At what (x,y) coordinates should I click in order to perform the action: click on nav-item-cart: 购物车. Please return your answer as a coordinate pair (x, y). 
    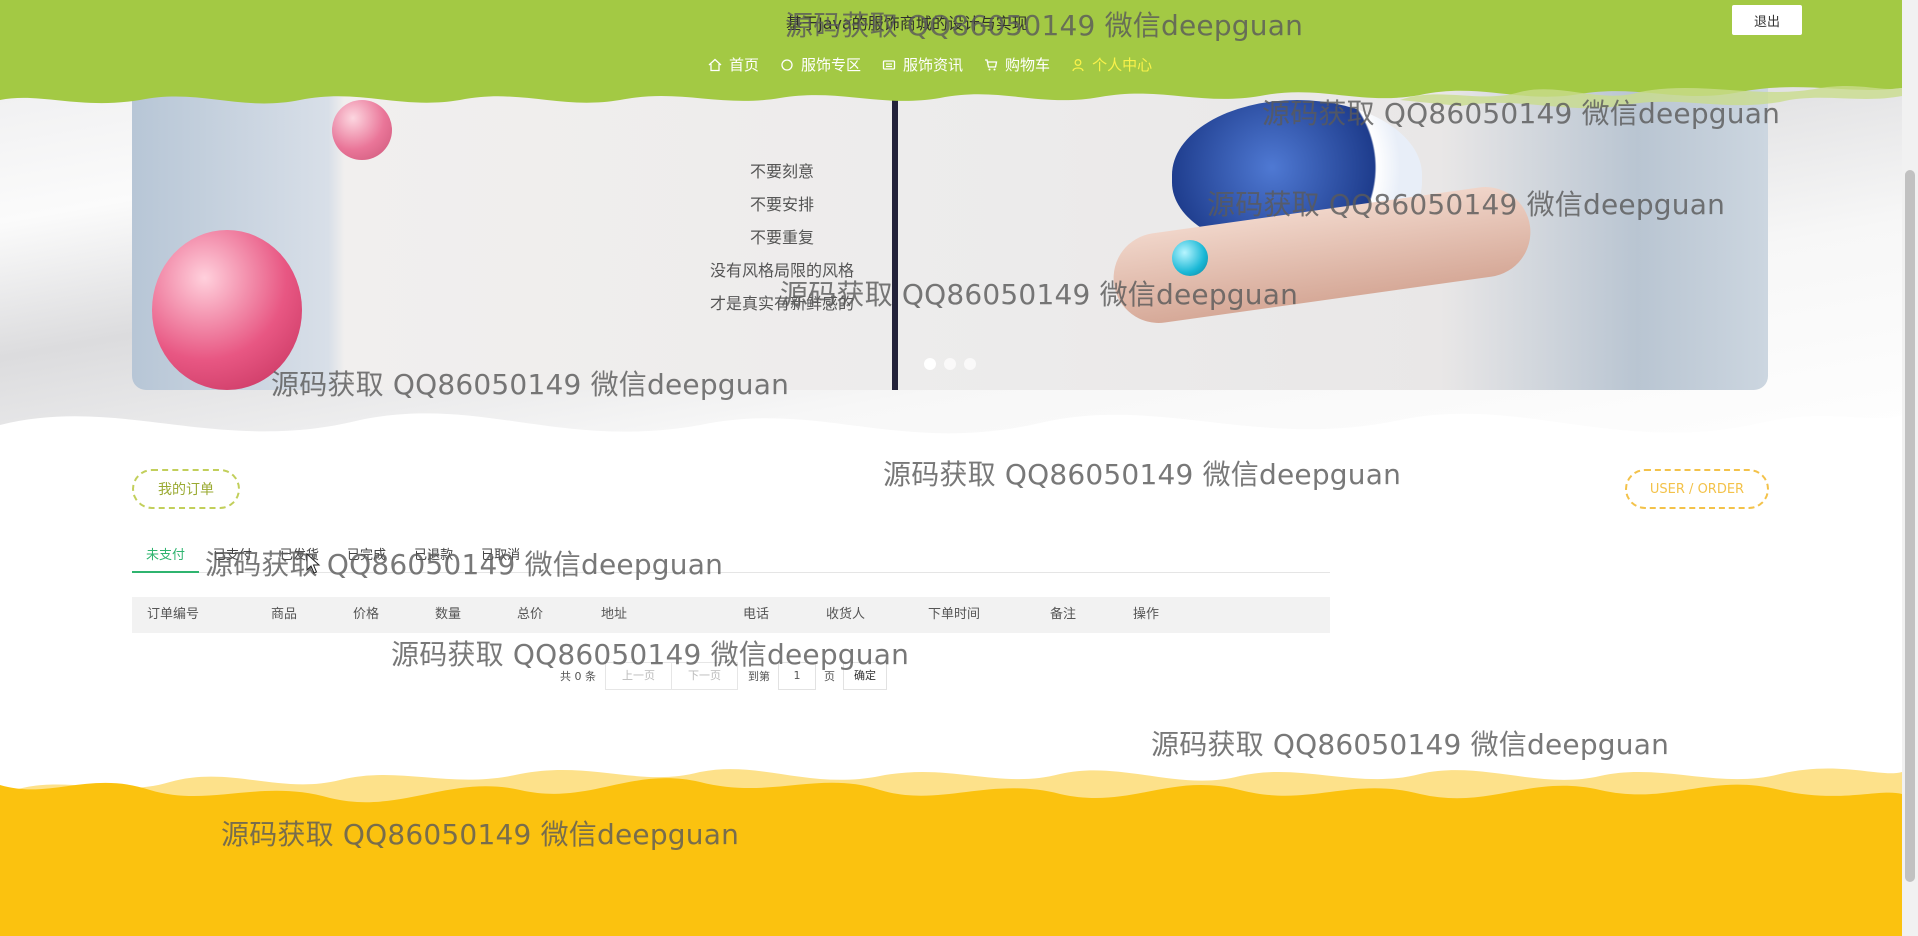
    Looking at the image, I should click on (1017, 64).